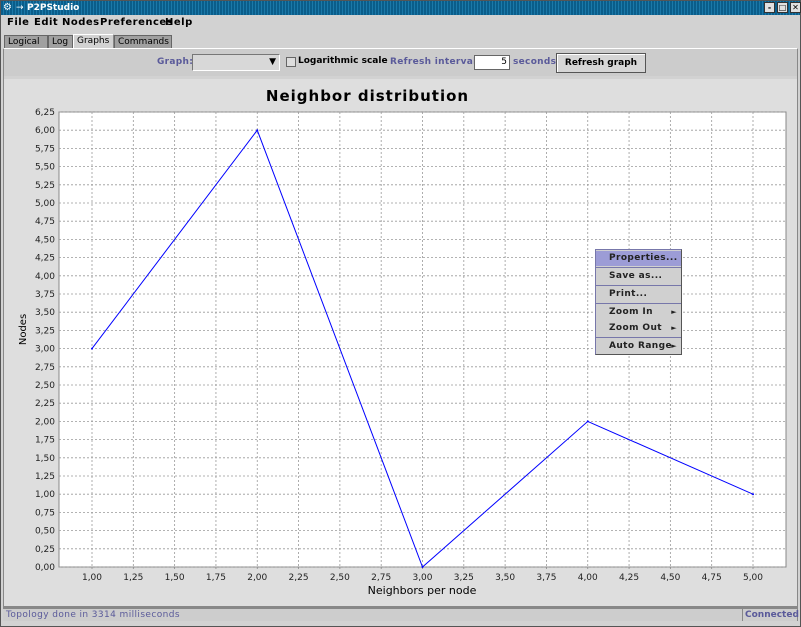 This screenshot has width=801, height=627. Describe the element at coordinates (343, 61) in the screenshot. I see `log-scale-label: Logarithmic scale` at that location.